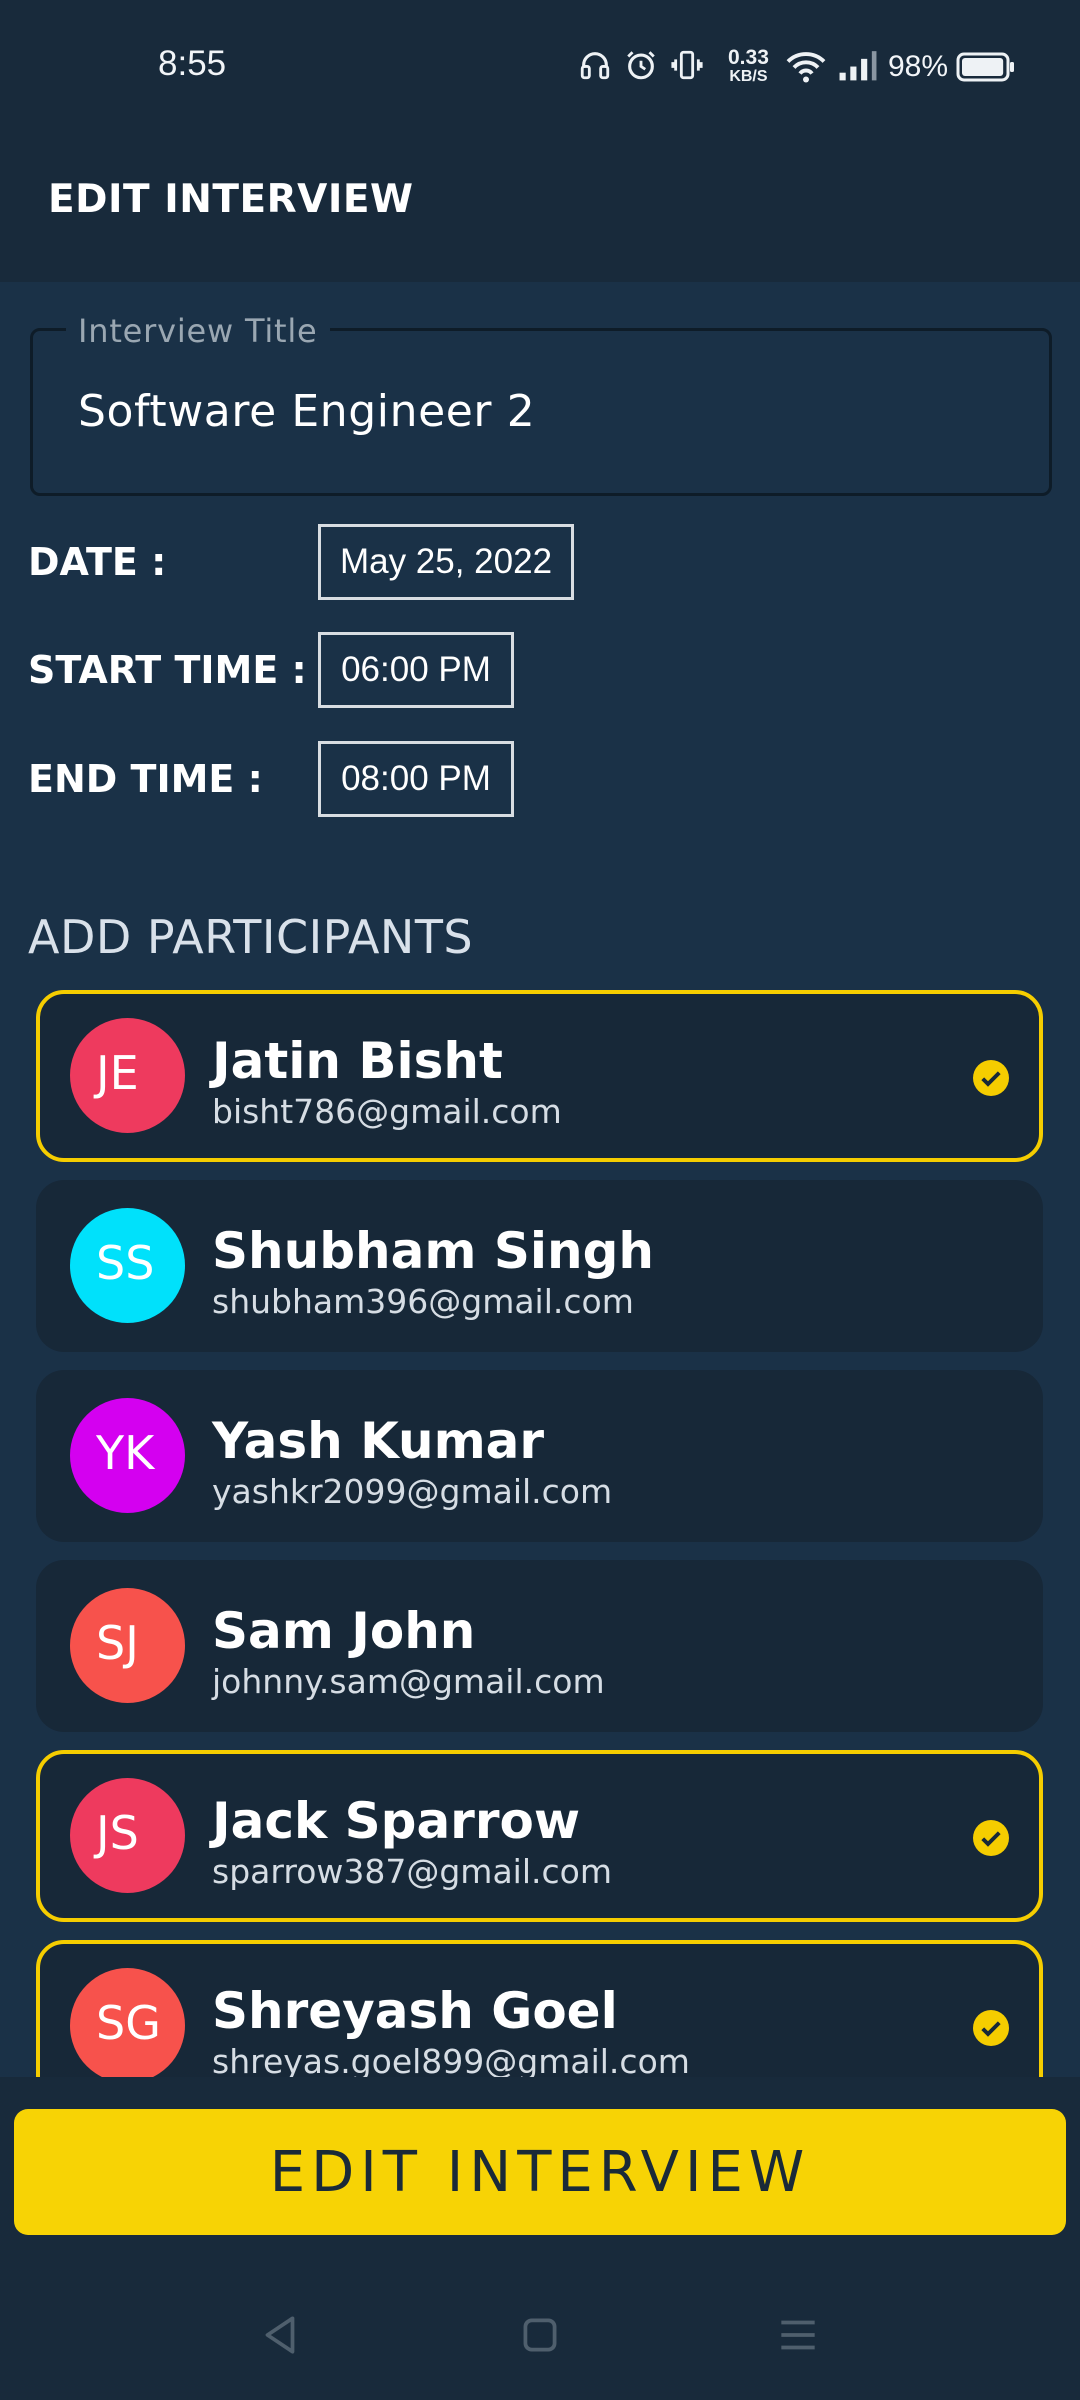 The height and width of the screenshot is (2400, 1080). What do you see at coordinates (748, 65) in the screenshot?
I see `data-speed: 0.33 KB/S` at bounding box center [748, 65].